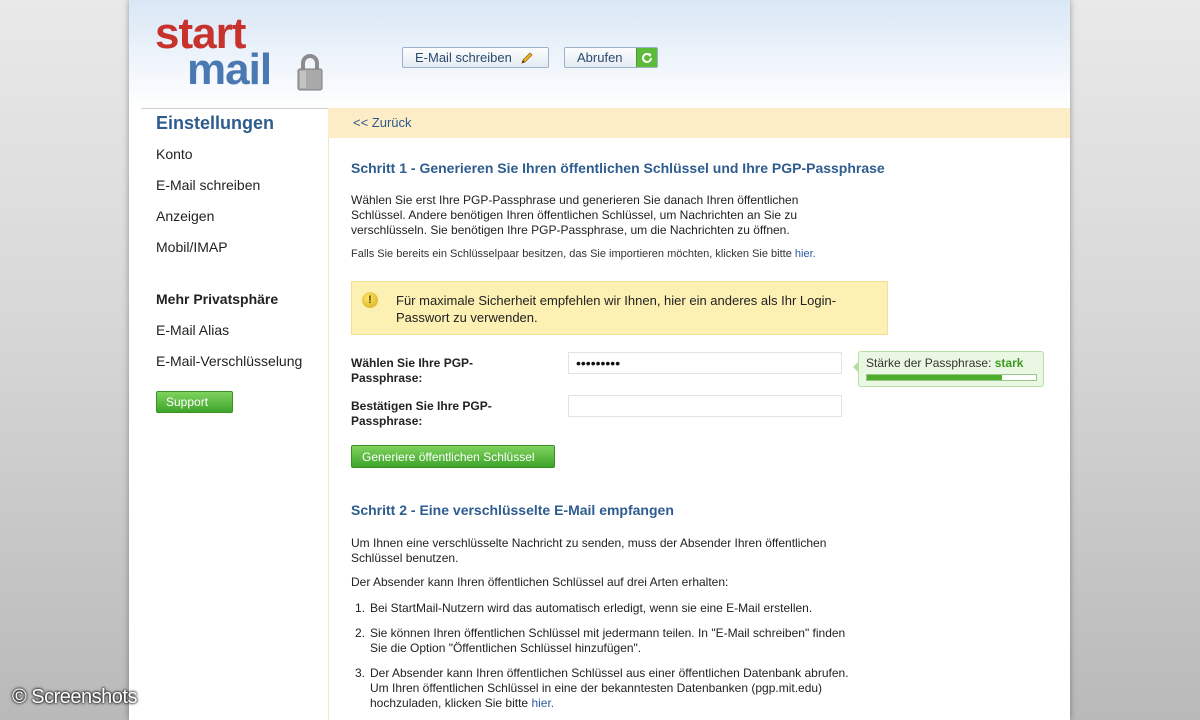 This screenshot has height=720, width=1200. Describe the element at coordinates (310, 72) in the screenshot. I see `lock-icon` at that location.